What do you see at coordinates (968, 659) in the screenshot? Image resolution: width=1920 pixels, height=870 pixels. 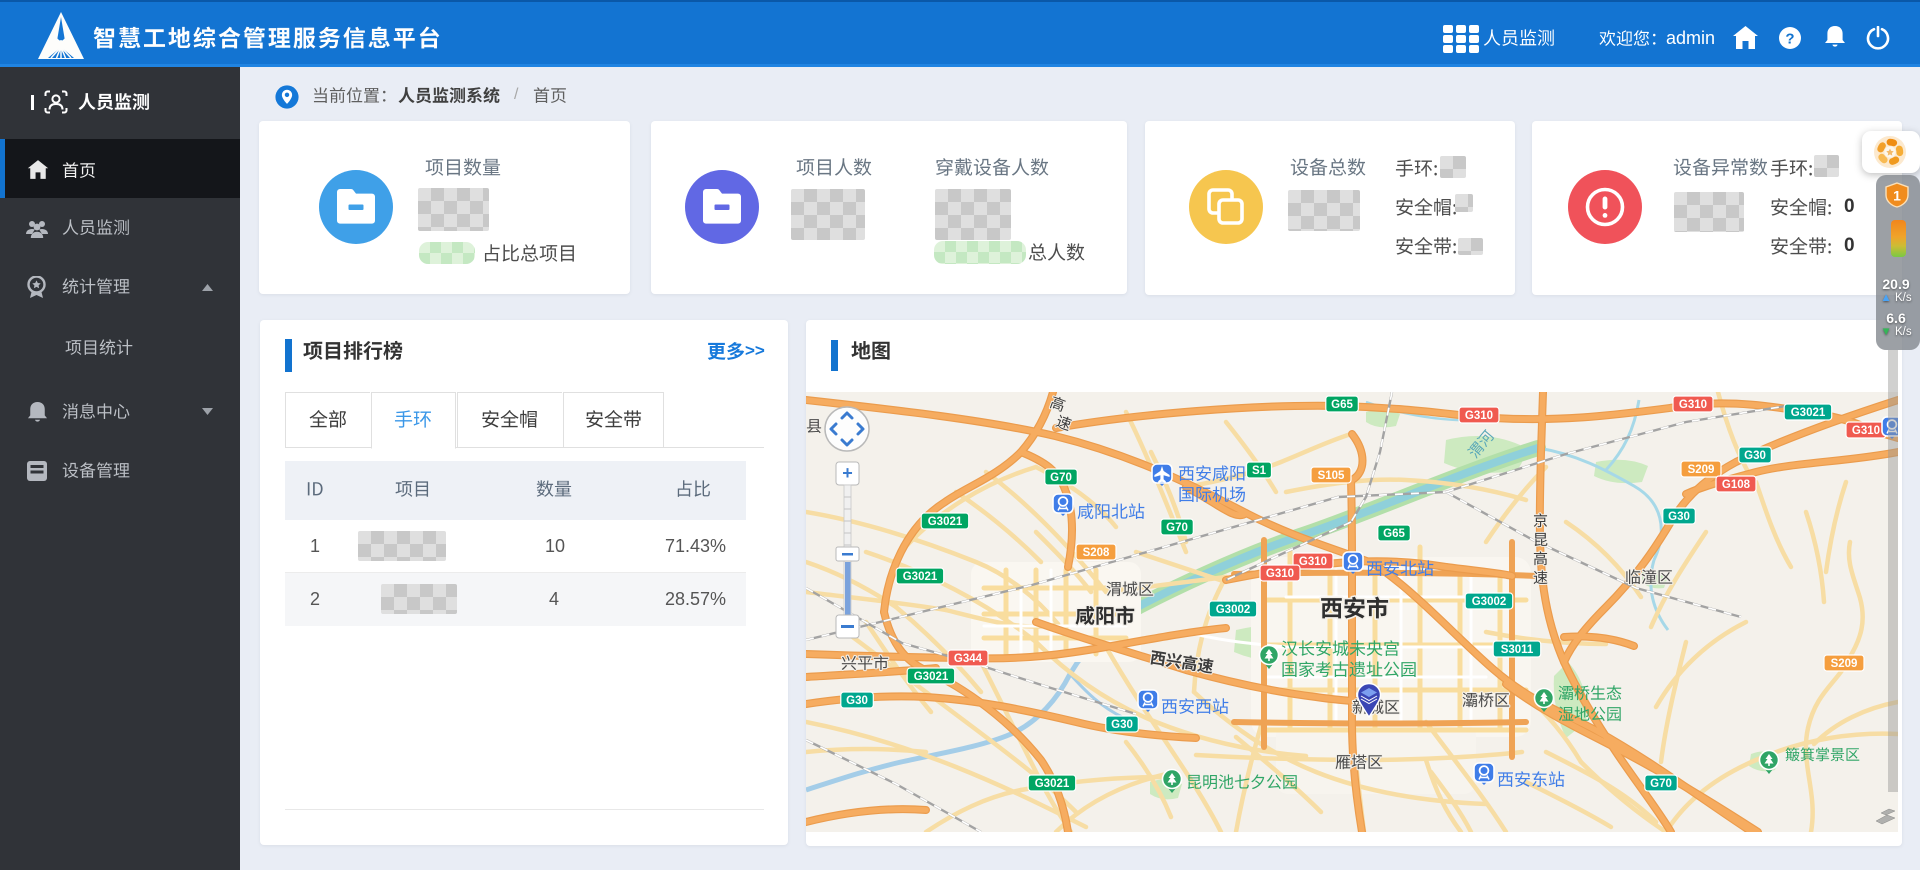 I see `svg-text: G344` at bounding box center [968, 659].